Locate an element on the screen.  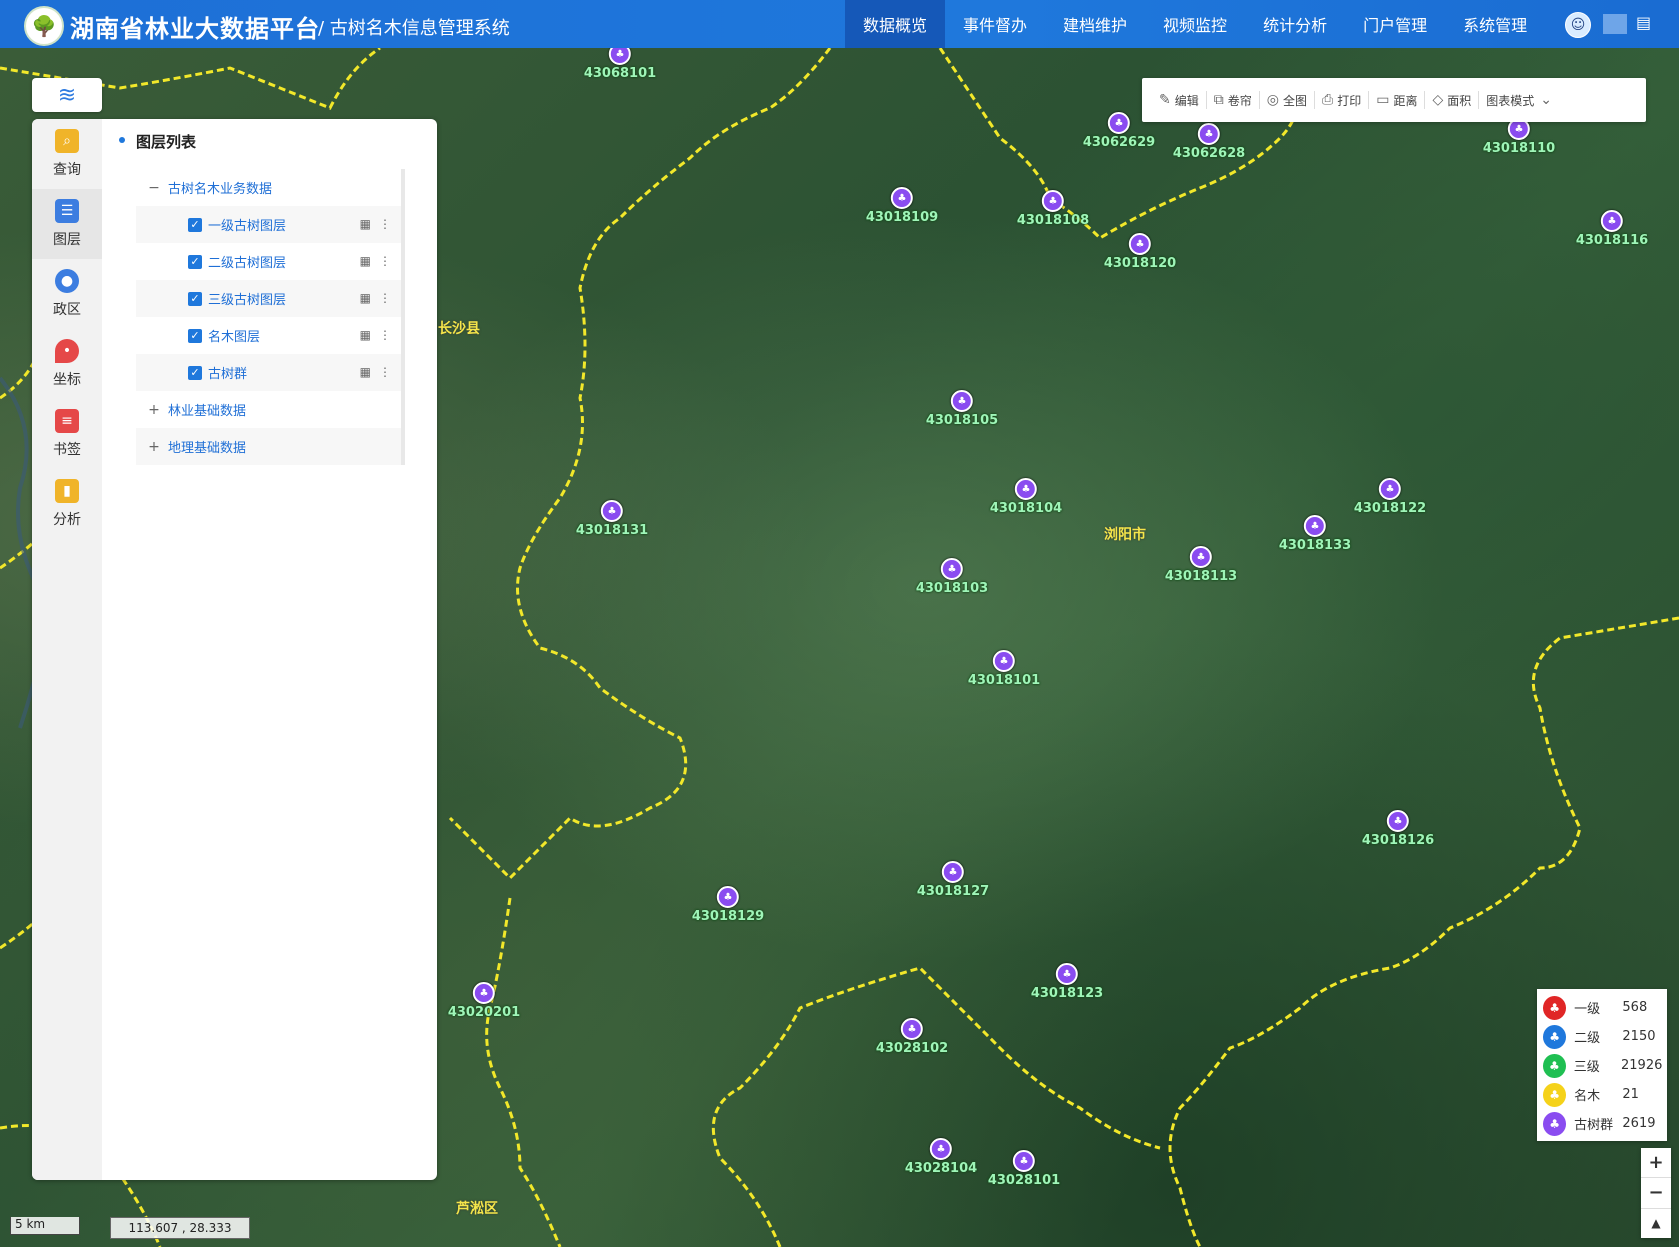
tree-group-marker: ♣ 43018122 is located at coordinates (1390, 497).